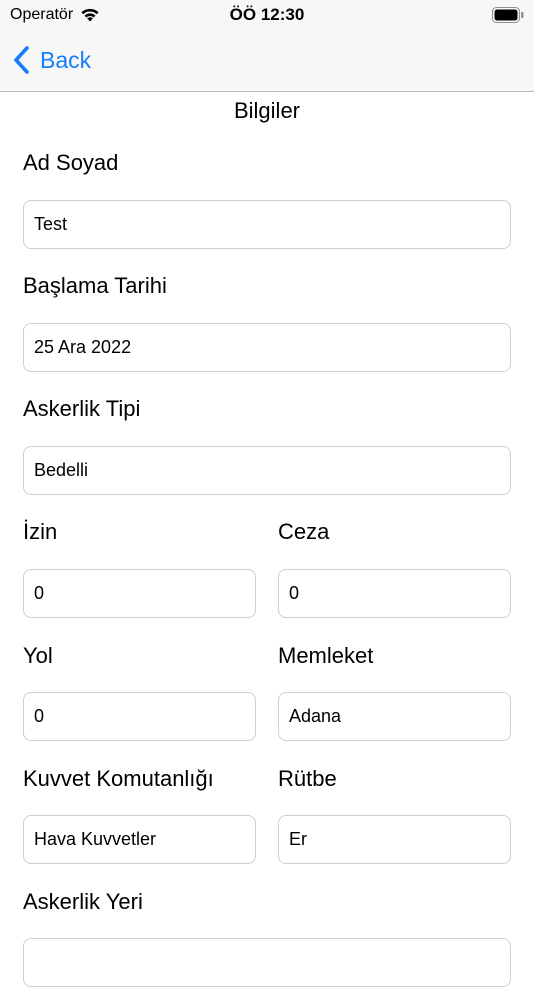 The width and height of the screenshot is (534, 987). What do you see at coordinates (66, 59) in the screenshot?
I see `back-button-label: Back` at bounding box center [66, 59].